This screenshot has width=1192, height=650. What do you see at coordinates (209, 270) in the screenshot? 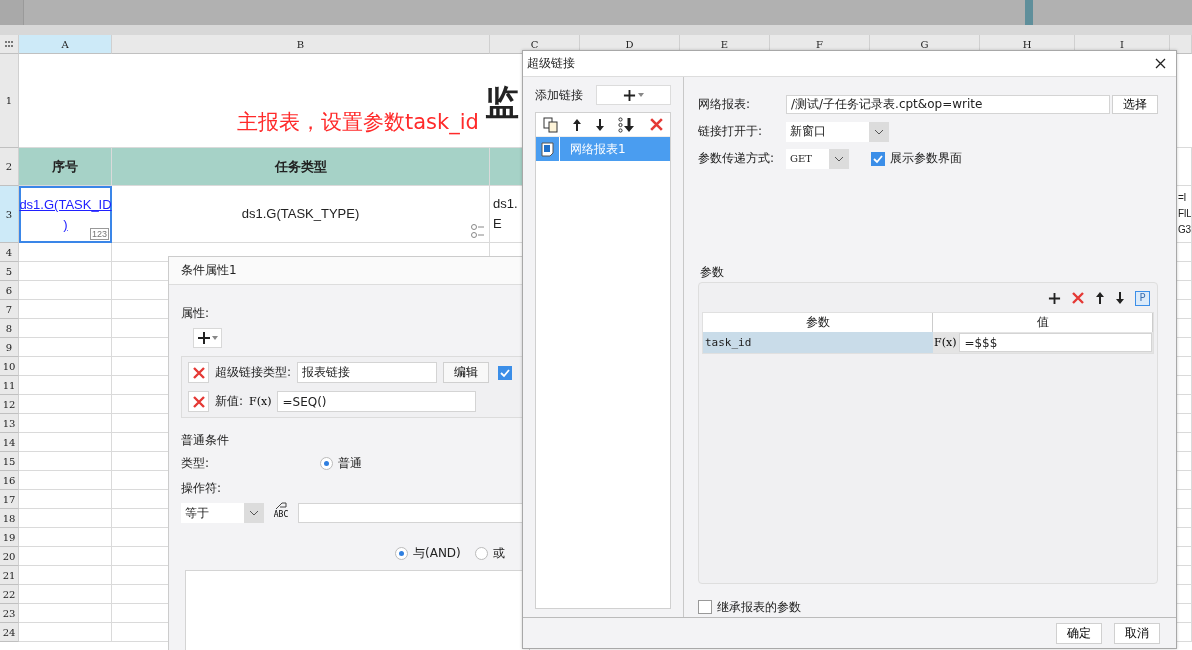
I see `dialog-title: 条件属性1` at bounding box center [209, 270].